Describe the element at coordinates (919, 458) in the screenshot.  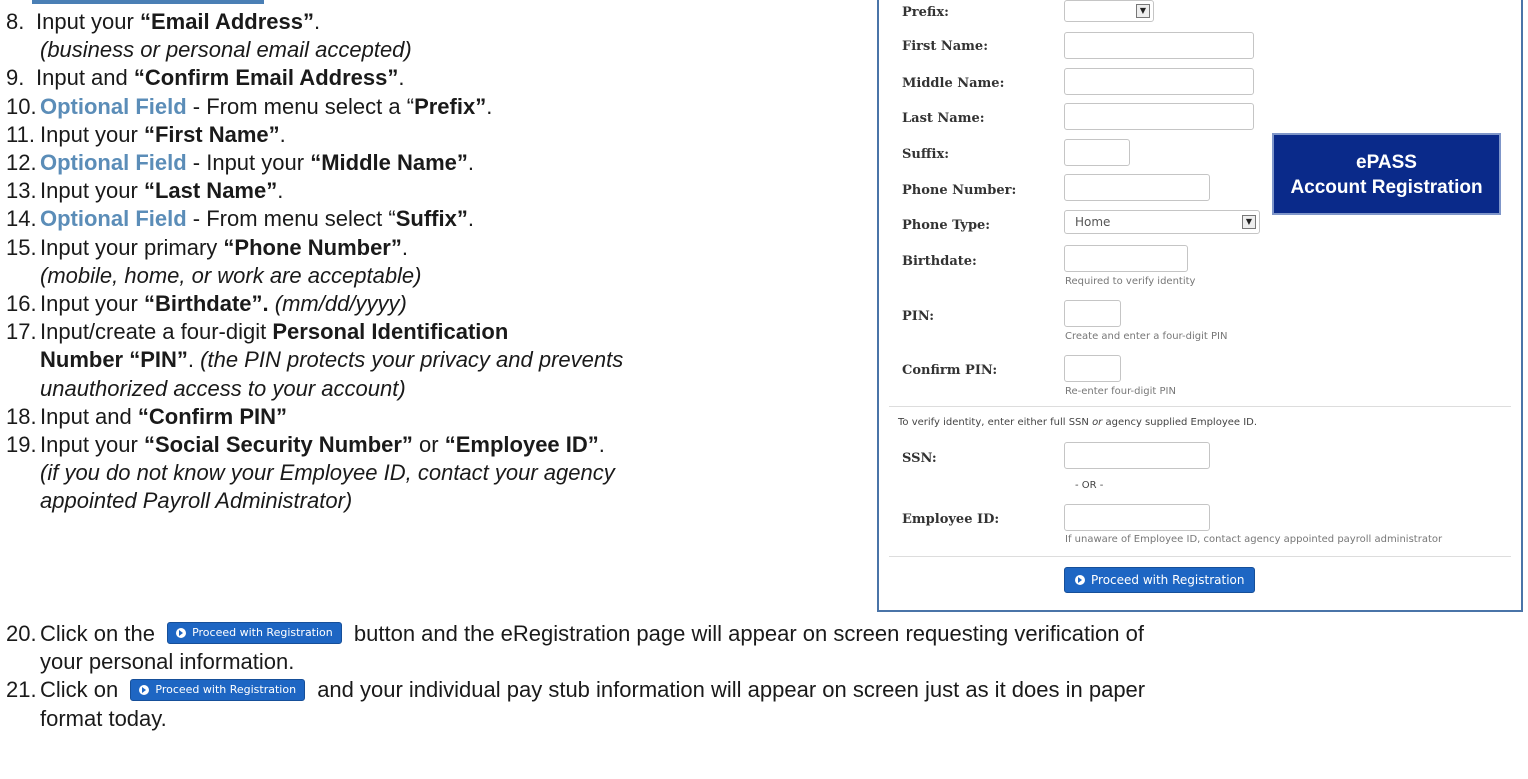
I see `ssn-label: SSN:` at that location.